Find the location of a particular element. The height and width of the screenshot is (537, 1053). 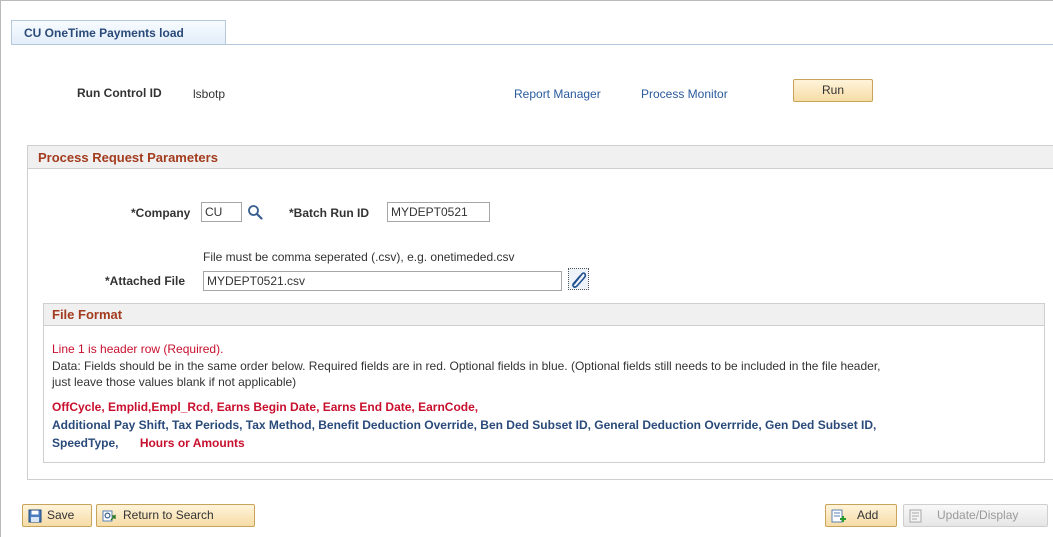

header-row-note: Line 1 is header row (Required). is located at coordinates (138, 349).